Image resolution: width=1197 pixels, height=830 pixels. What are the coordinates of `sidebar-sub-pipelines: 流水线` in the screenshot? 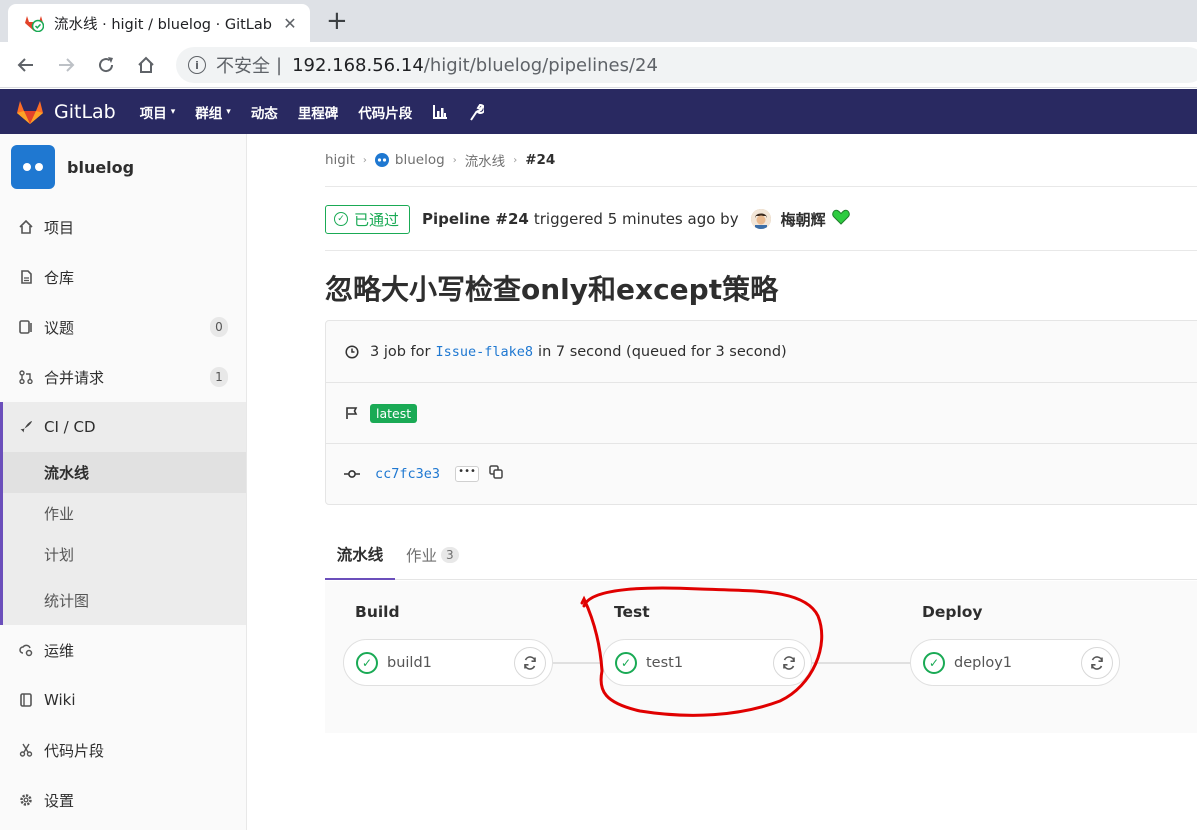 It's located at (124, 472).